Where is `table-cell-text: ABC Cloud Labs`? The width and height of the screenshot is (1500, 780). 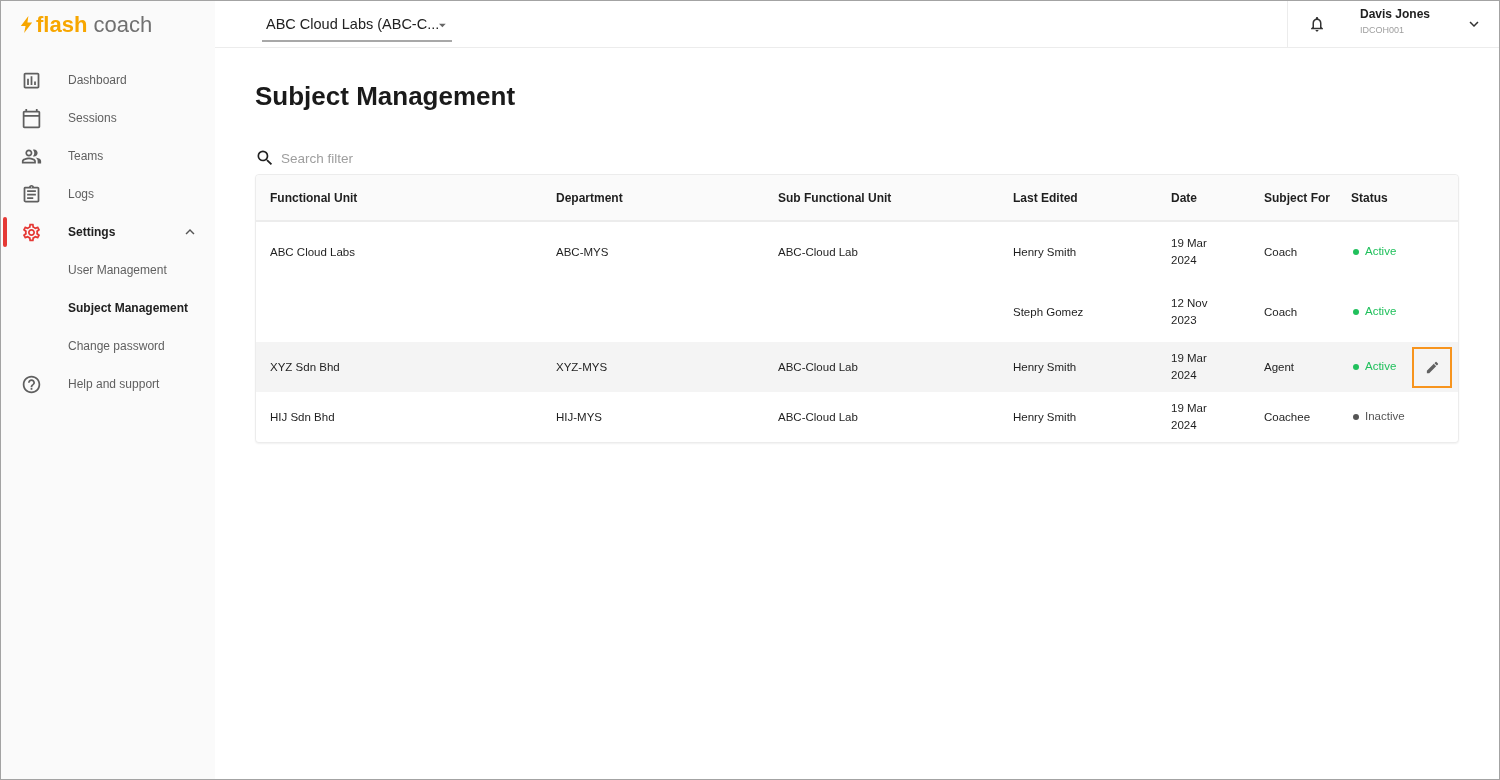
table-cell-text: ABC Cloud Labs is located at coordinates (313, 252).